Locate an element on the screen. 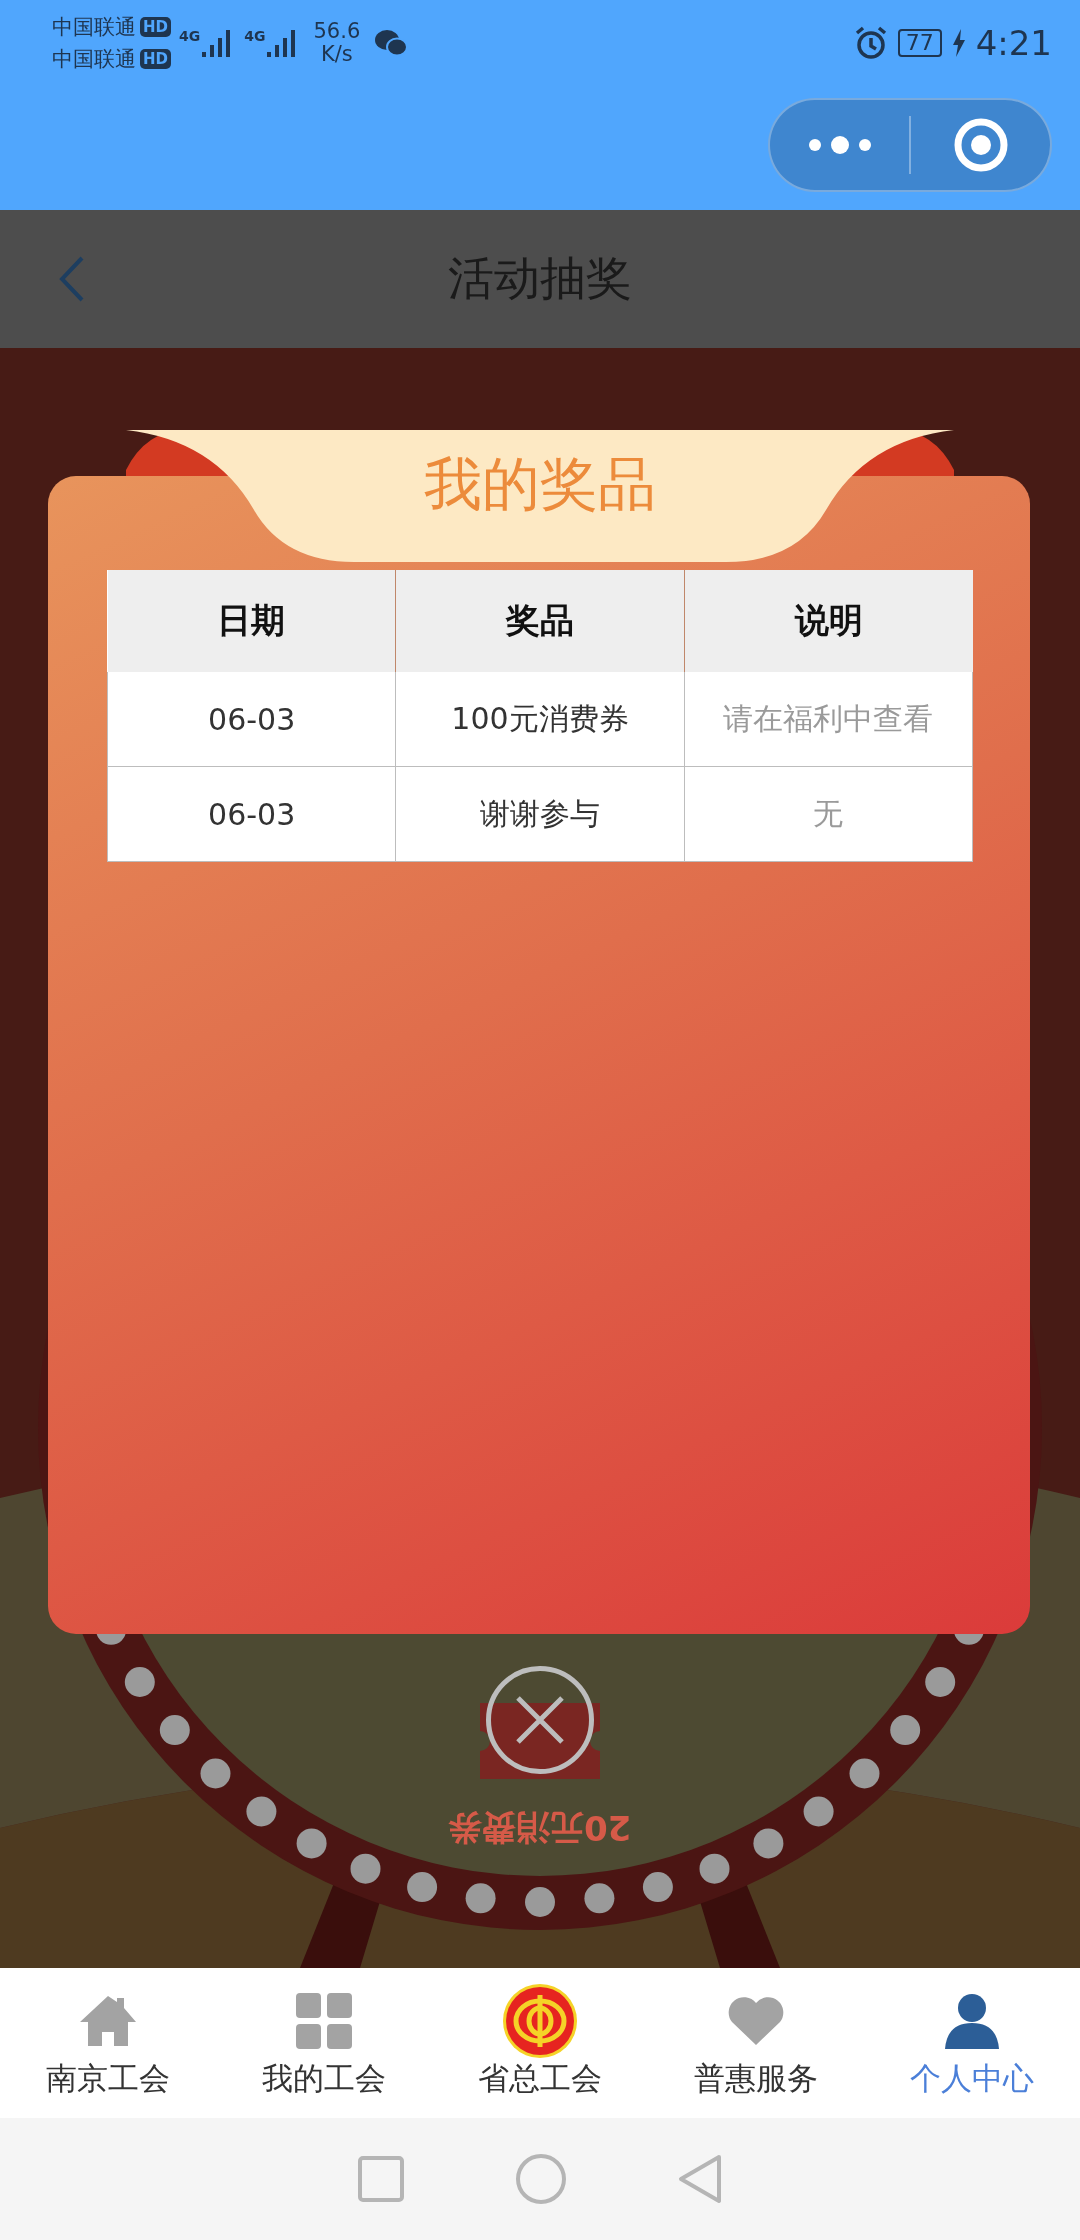 The height and width of the screenshot is (2240, 1080). column-header: 日期 is located at coordinates (251, 621).